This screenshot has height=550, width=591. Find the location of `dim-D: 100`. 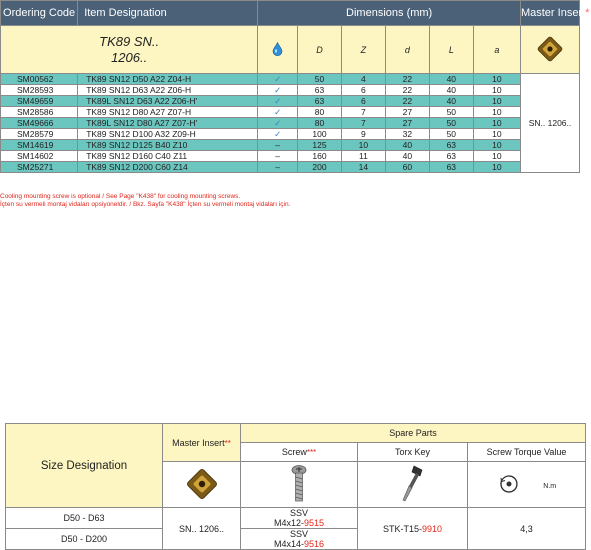

dim-D: 100 is located at coordinates (319, 134).